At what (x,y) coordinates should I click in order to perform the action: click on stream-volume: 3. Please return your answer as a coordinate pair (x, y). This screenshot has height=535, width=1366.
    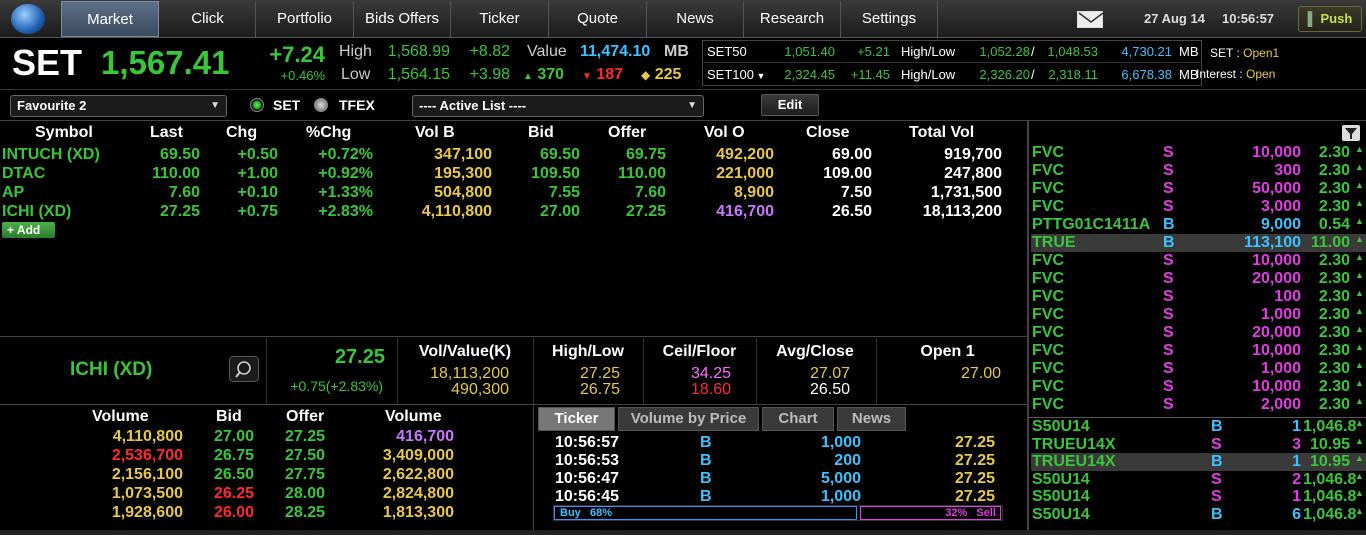
    Looking at the image, I should click on (1296, 444).